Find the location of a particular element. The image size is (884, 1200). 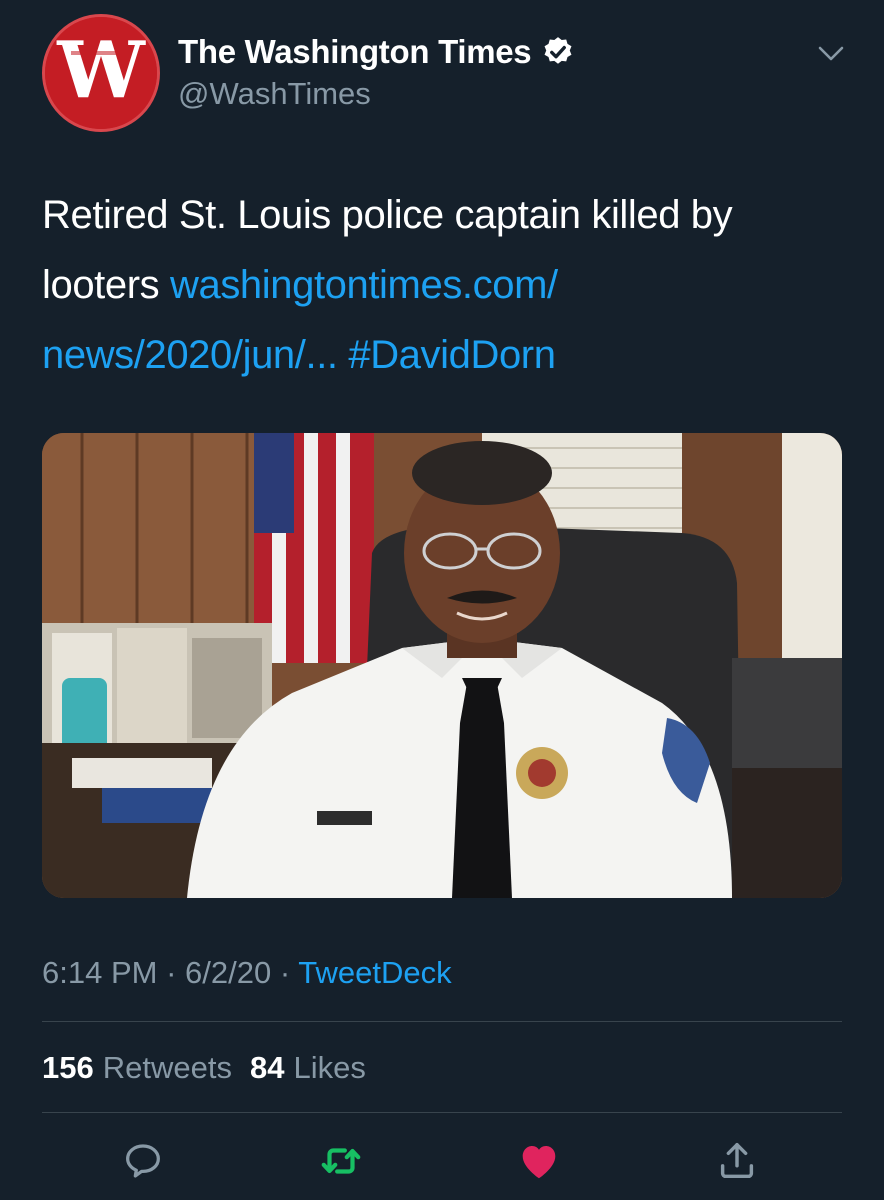

heart-icon is located at coordinates (539, 1162).